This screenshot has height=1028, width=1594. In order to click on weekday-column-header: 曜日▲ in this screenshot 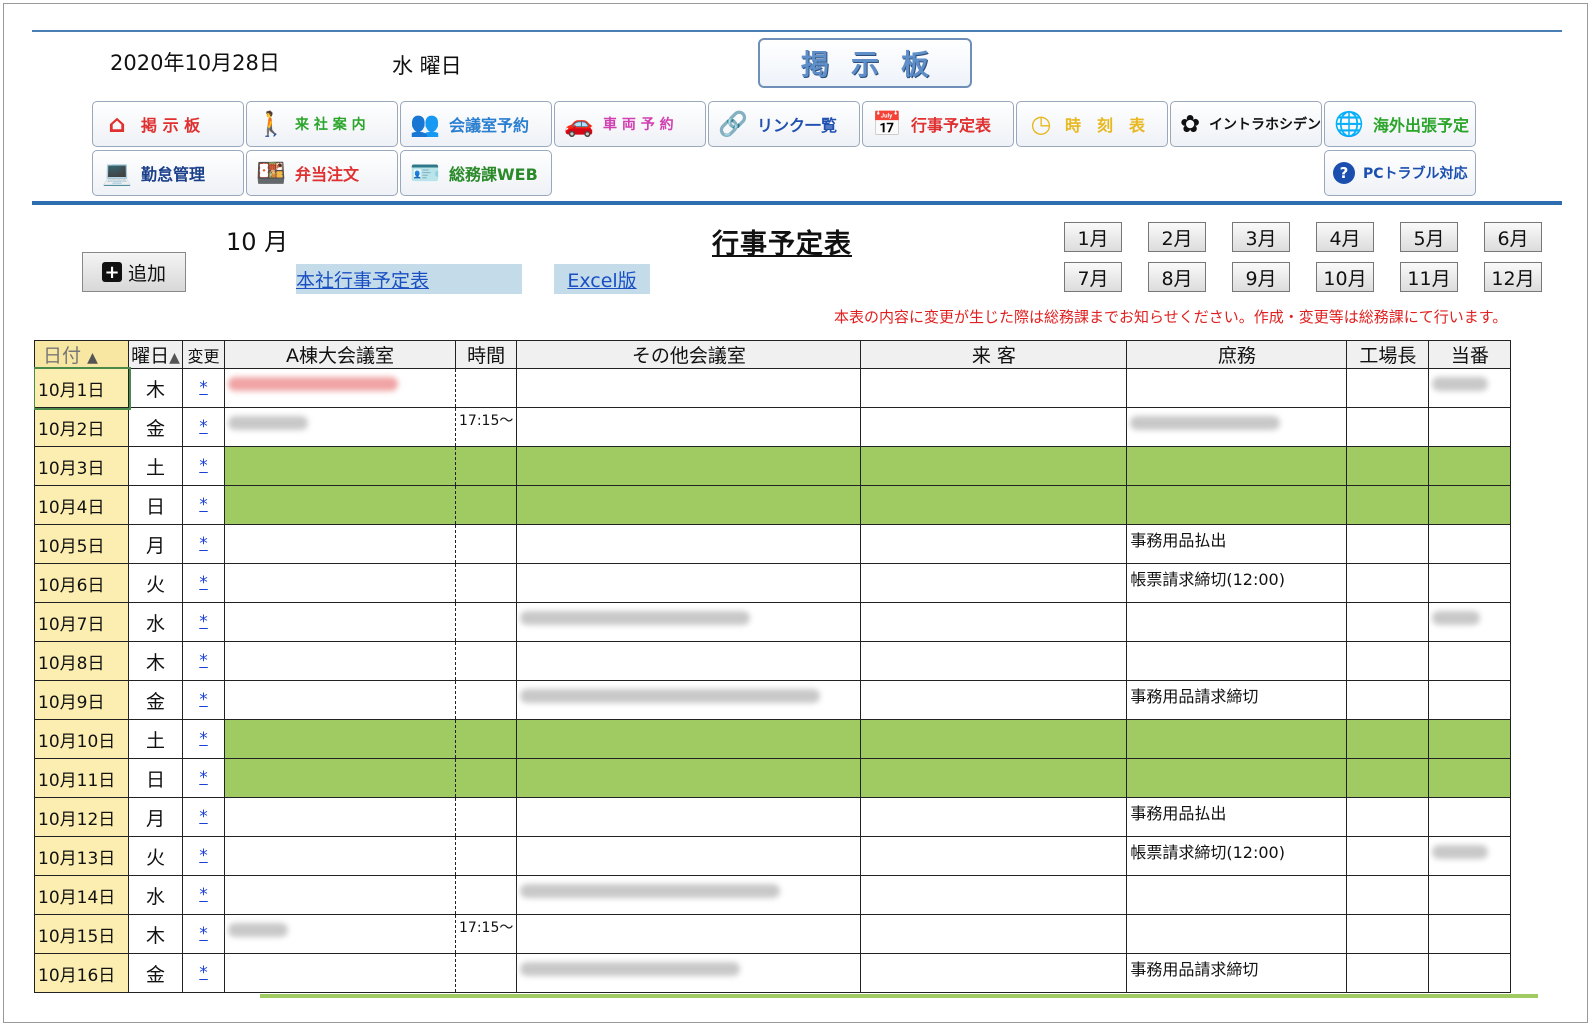, I will do `click(155, 354)`.